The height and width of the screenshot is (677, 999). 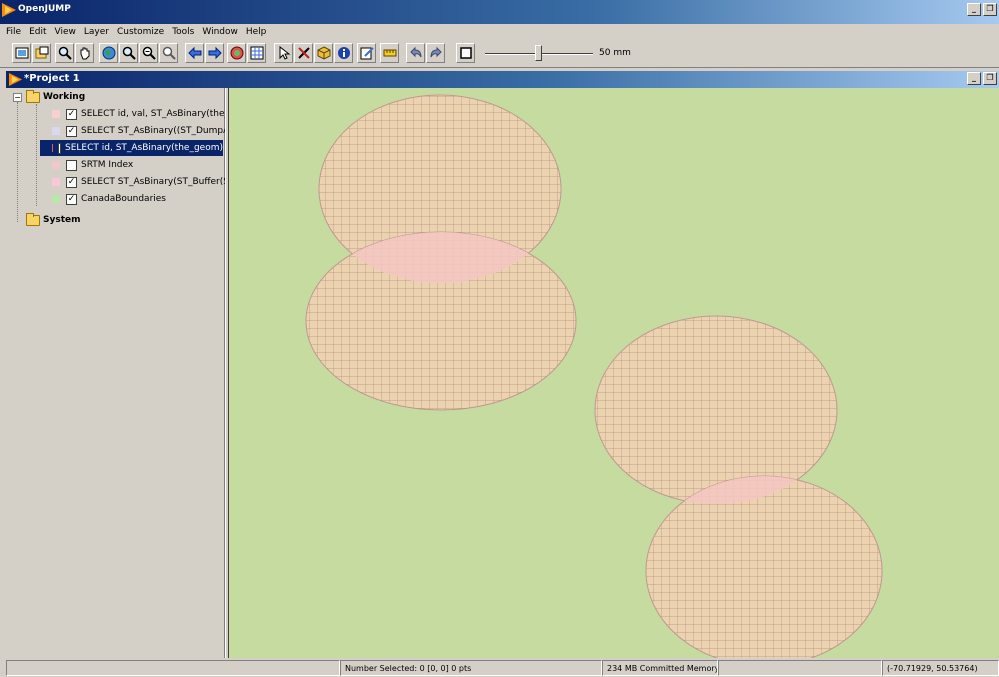 I want to click on undo-icon, so click(x=415, y=52).